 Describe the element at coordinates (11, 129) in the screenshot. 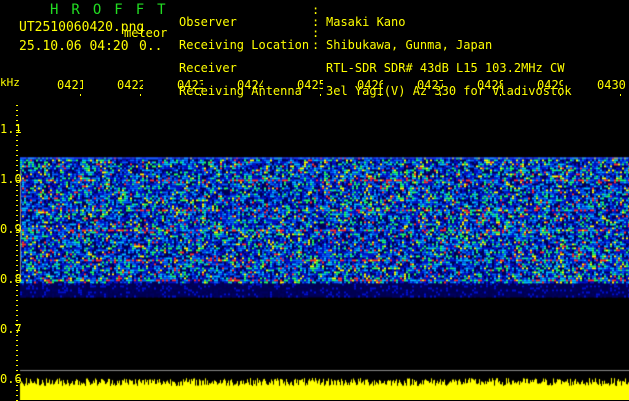

I see `y-tick-label: 1.1` at that location.